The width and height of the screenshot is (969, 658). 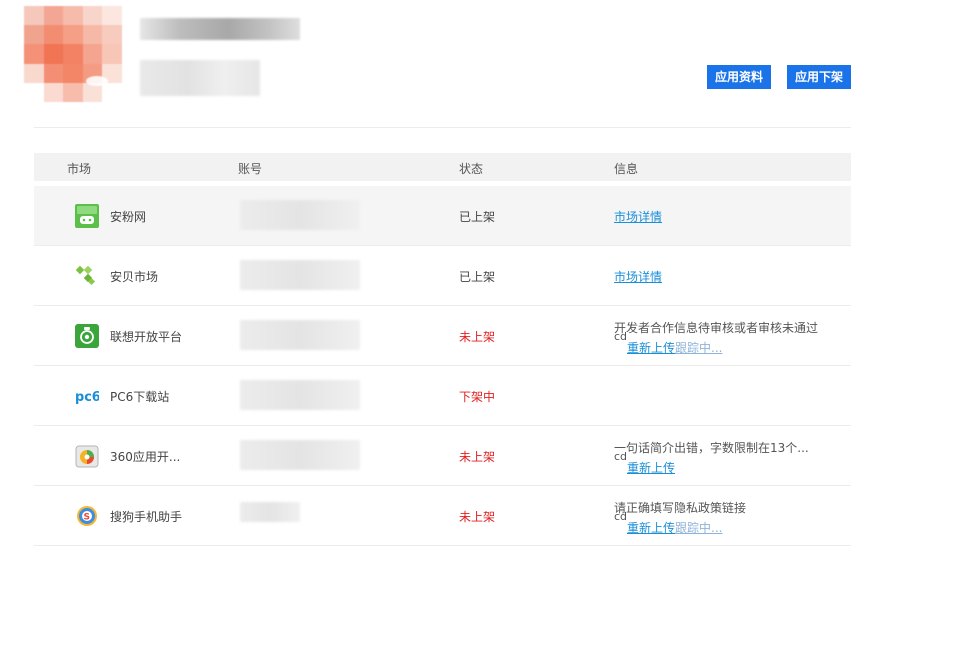 What do you see at coordinates (87, 216) in the screenshot?
I see `anfen-icon` at bounding box center [87, 216].